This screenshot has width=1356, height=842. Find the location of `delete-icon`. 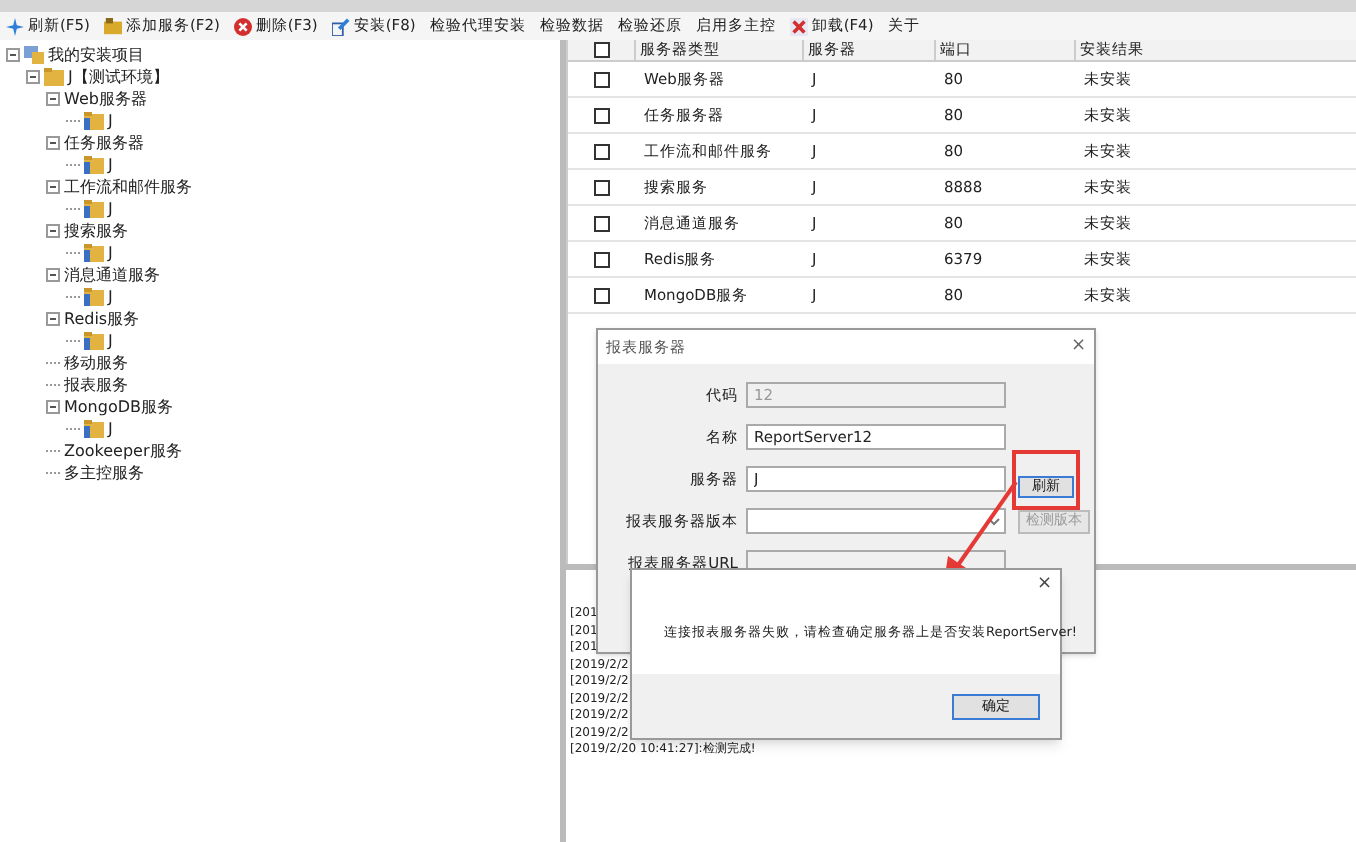

delete-icon is located at coordinates (242, 26).